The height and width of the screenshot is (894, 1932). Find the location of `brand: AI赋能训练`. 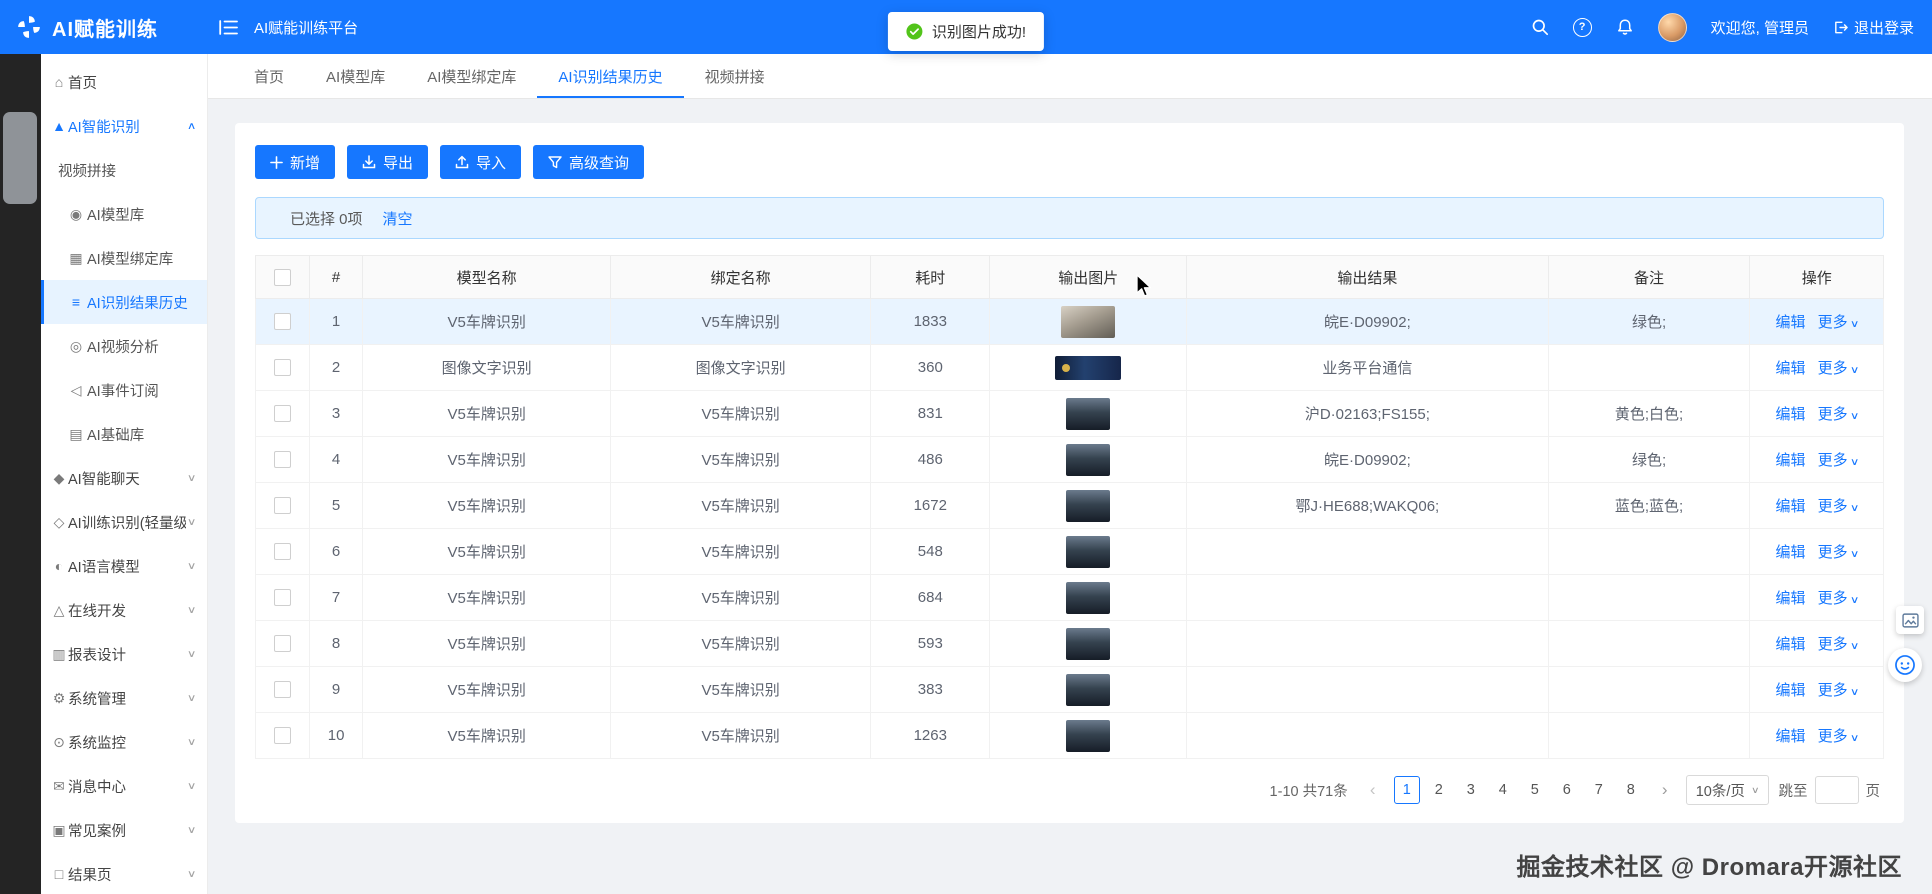

brand: AI赋能训练 is located at coordinates (103, 27).